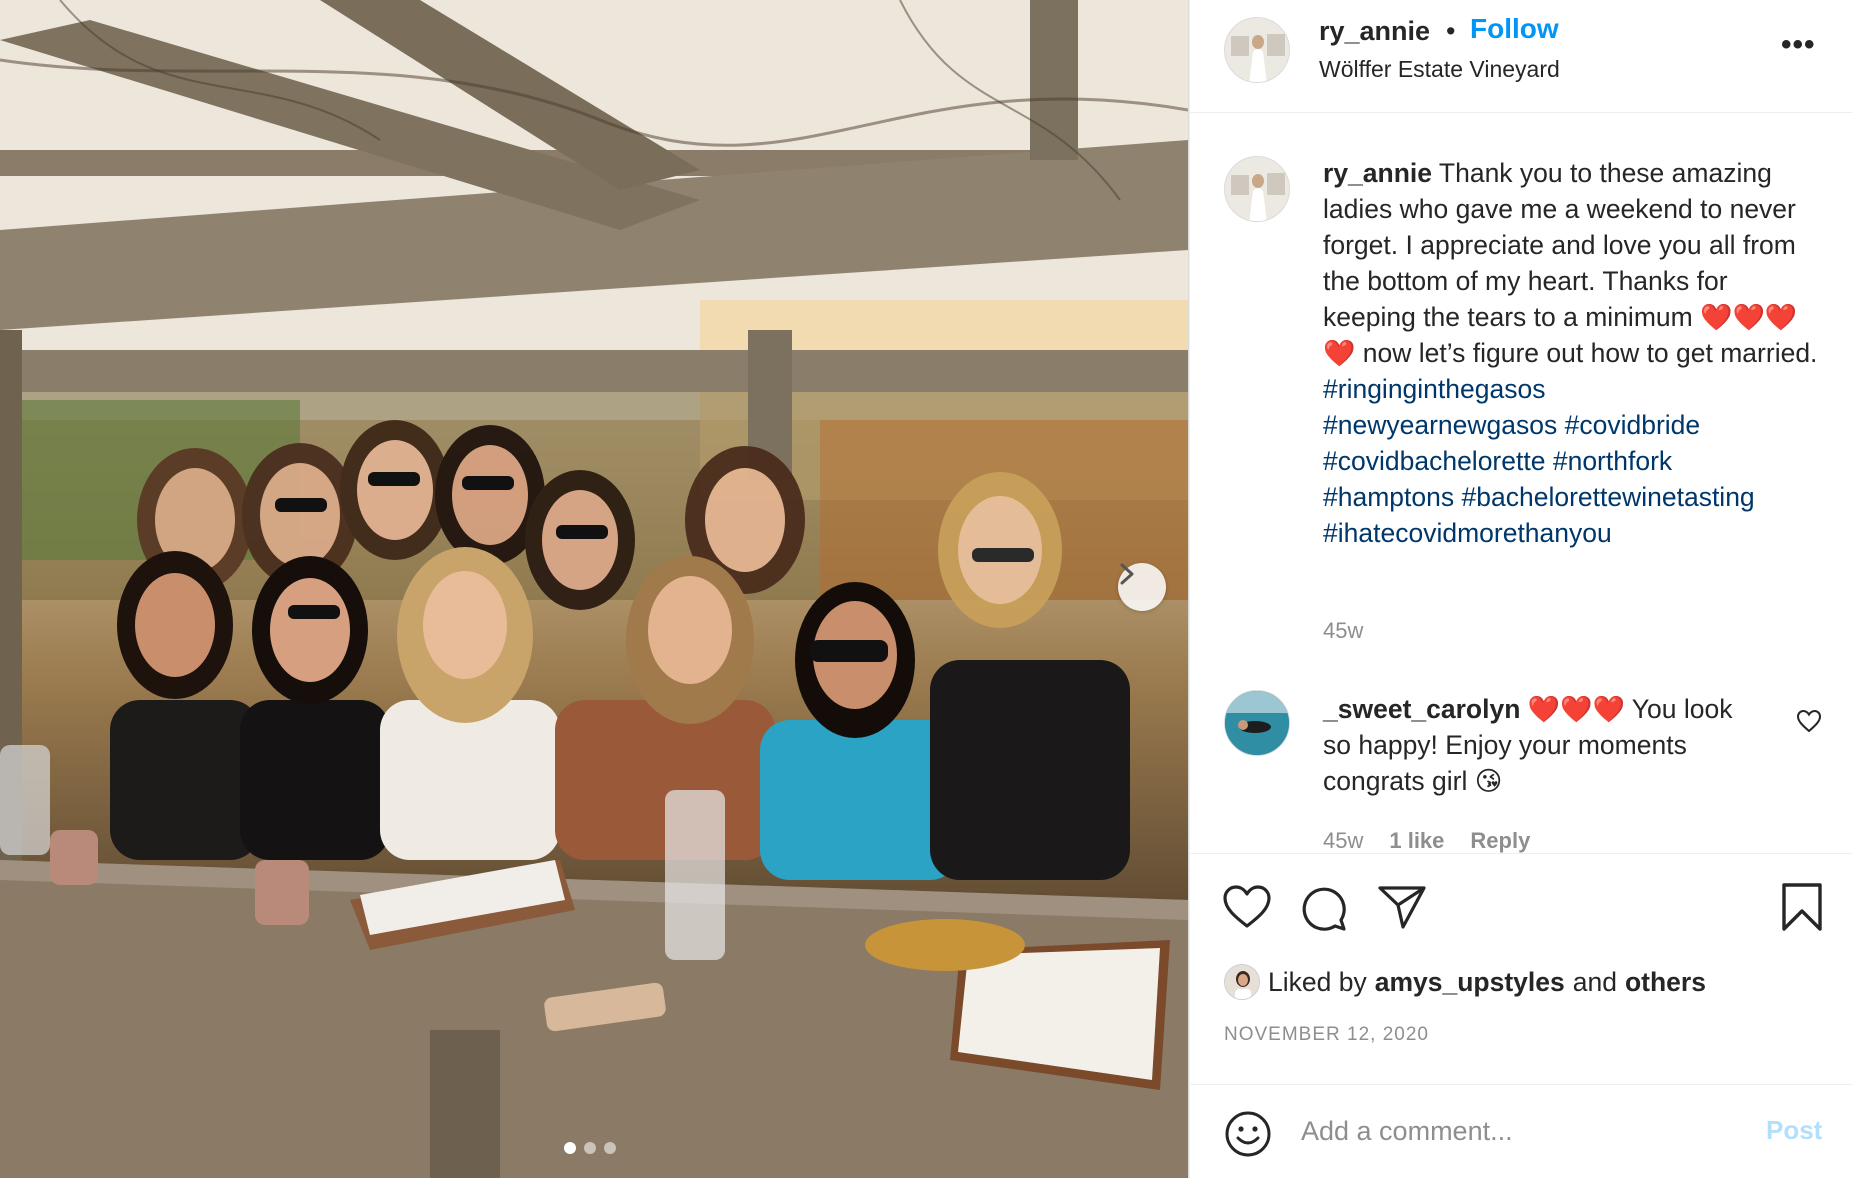 The image size is (1852, 1178). Describe the element at coordinates (1500, 840) in the screenshot. I see `comment-reply-button: Reply` at that location.